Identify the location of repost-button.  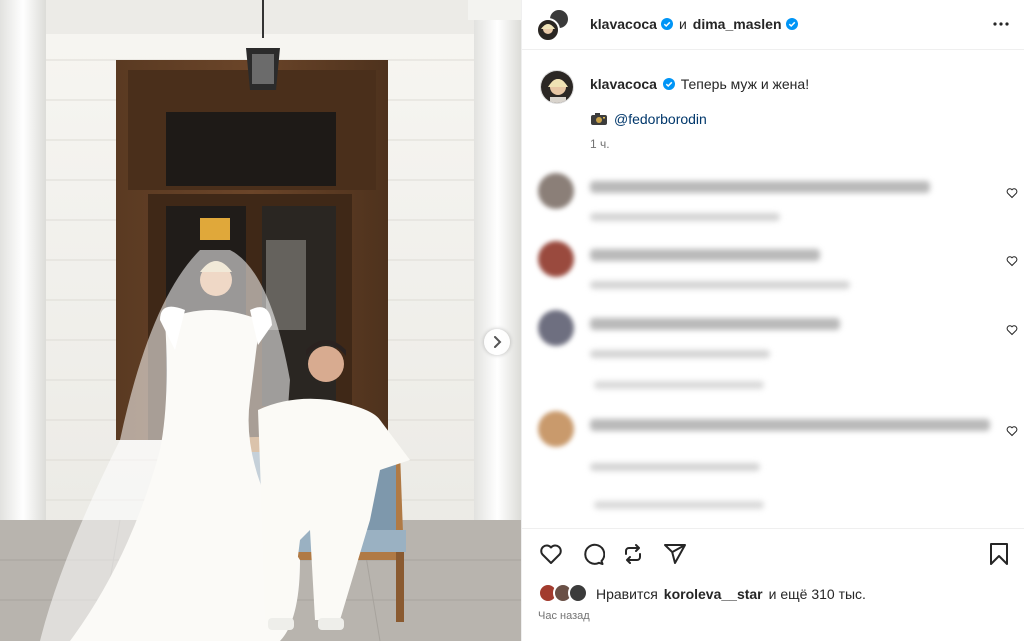
(633, 554).